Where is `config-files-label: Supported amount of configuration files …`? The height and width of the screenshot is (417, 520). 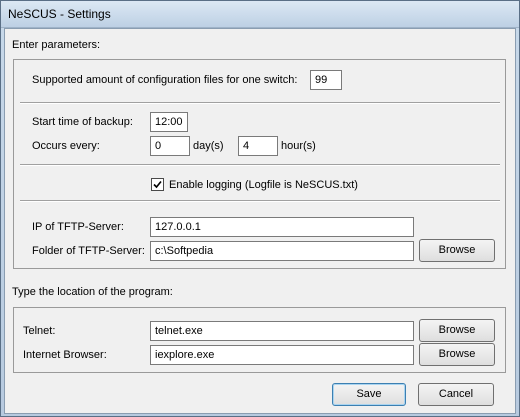
config-files-label: Supported amount of configuration files … is located at coordinates (165, 80).